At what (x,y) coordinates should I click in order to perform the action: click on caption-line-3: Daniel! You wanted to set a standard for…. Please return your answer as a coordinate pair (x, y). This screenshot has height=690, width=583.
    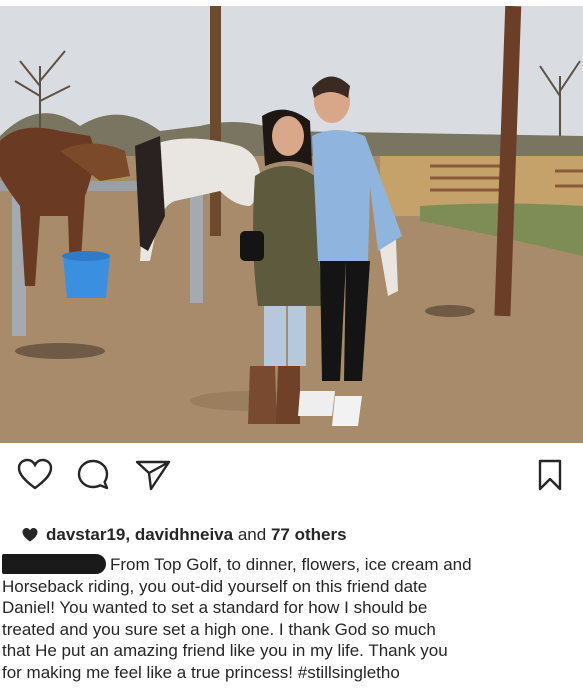
    Looking at the image, I should click on (215, 608).